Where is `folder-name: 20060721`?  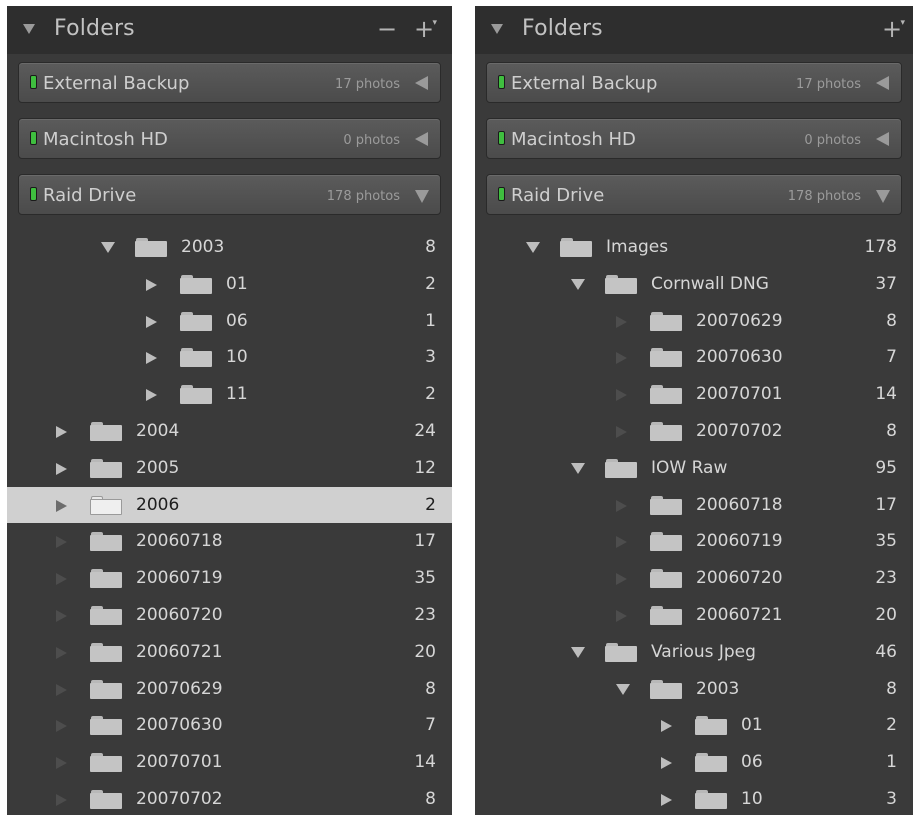 folder-name: 20060721 is located at coordinates (739, 614).